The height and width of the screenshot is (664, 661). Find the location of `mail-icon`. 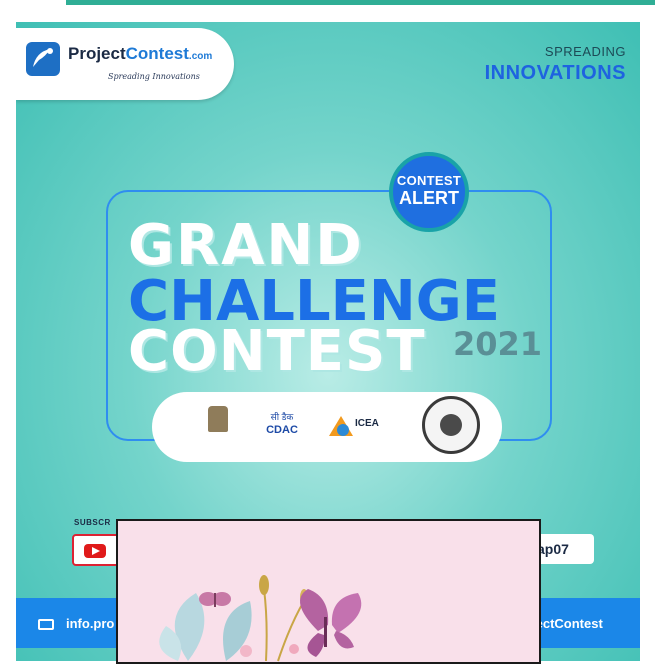

mail-icon is located at coordinates (46, 624).